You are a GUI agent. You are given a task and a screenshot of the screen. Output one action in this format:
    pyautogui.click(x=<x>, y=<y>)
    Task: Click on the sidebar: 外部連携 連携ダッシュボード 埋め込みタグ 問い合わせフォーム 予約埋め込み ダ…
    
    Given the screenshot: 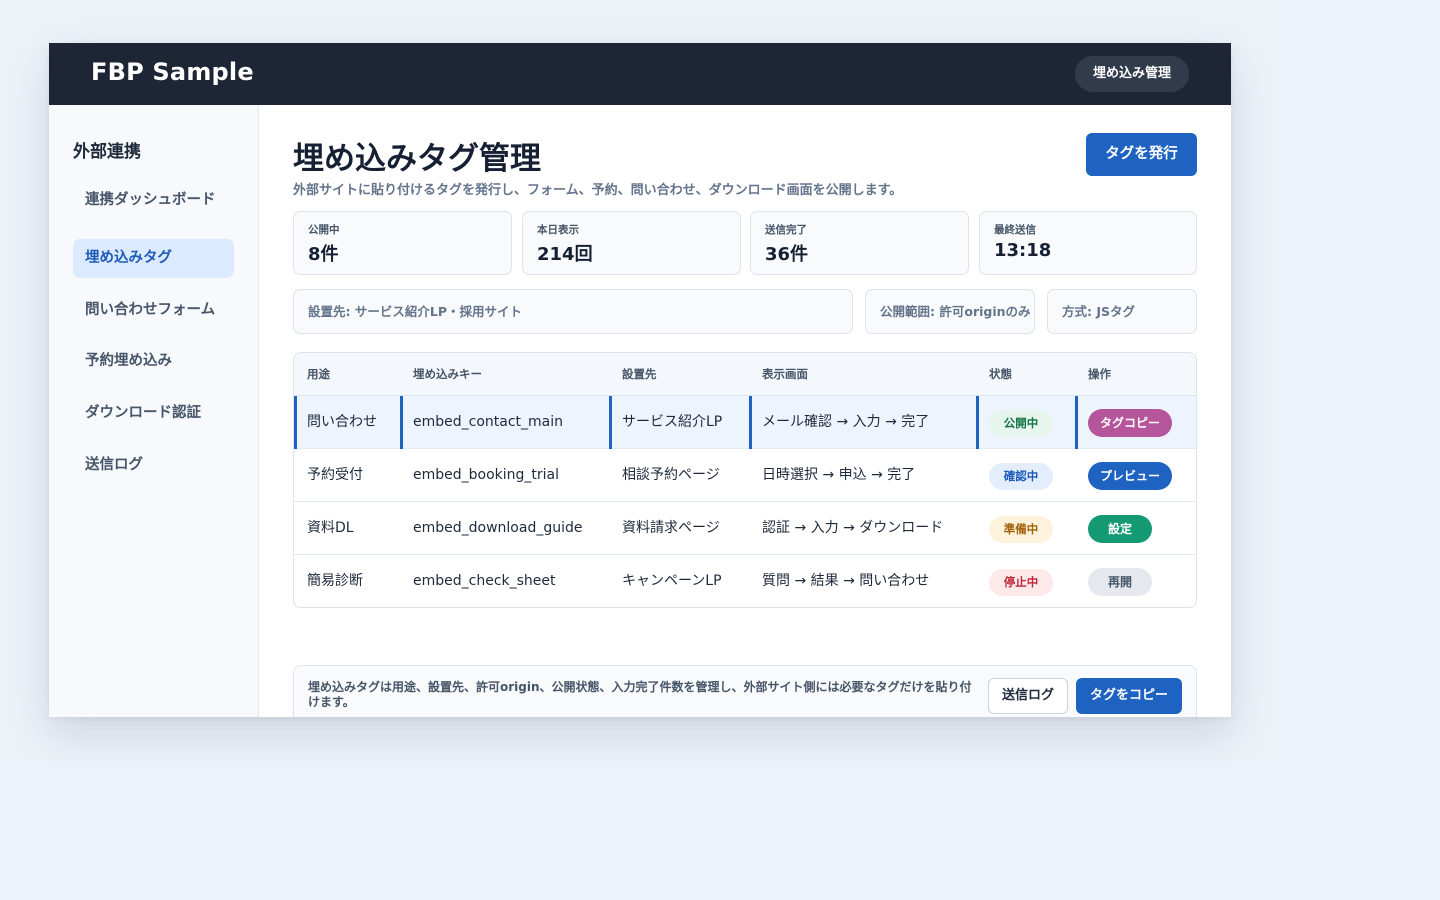 What is the action you would take?
    pyautogui.click(x=154, y=411)
    